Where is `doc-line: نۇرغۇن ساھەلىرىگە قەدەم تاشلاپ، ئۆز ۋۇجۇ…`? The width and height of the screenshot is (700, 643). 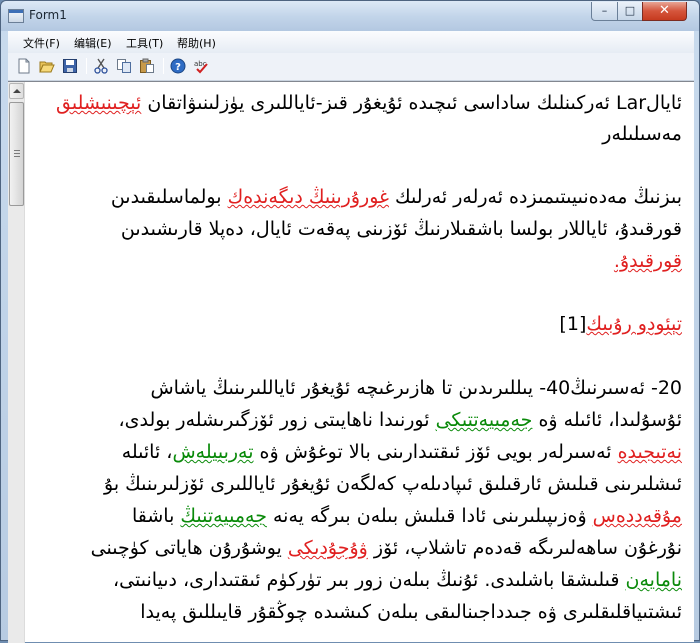
doc-line: نۇرغۇن ساھەلىرىگە قەدەم تاشلاپ، ئۆز ۋۇجۇ… is located at coordinates (386, 548).